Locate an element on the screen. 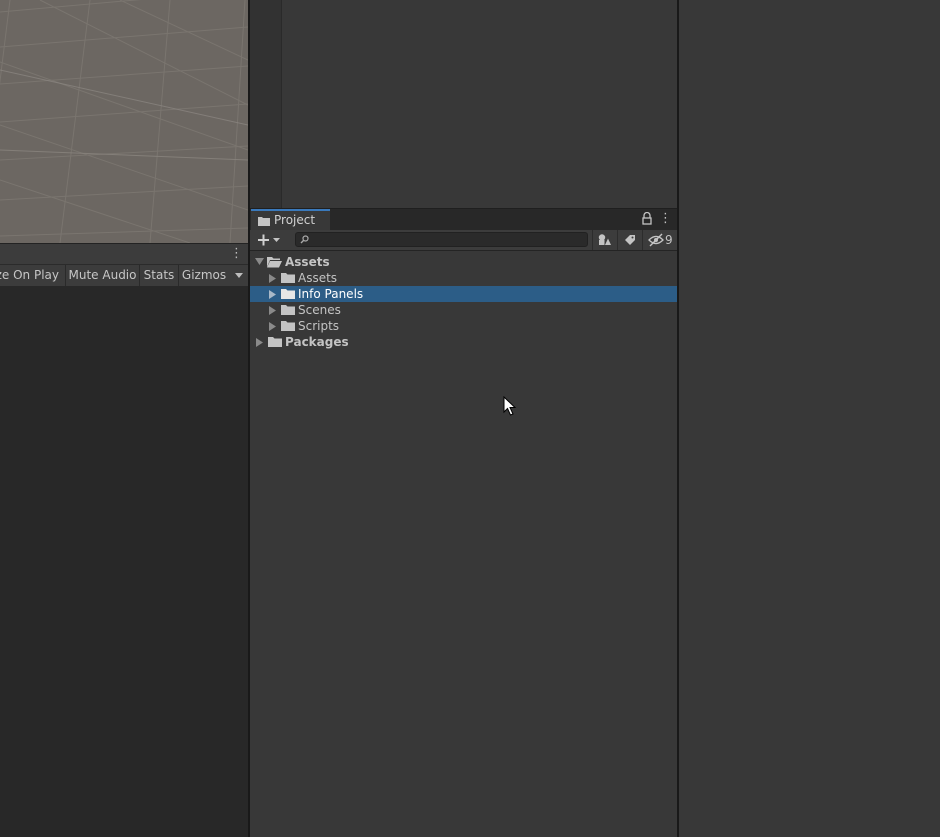 This screenshot has height=837, width=940. search-by-label-button is located at coordinates (629, 240).